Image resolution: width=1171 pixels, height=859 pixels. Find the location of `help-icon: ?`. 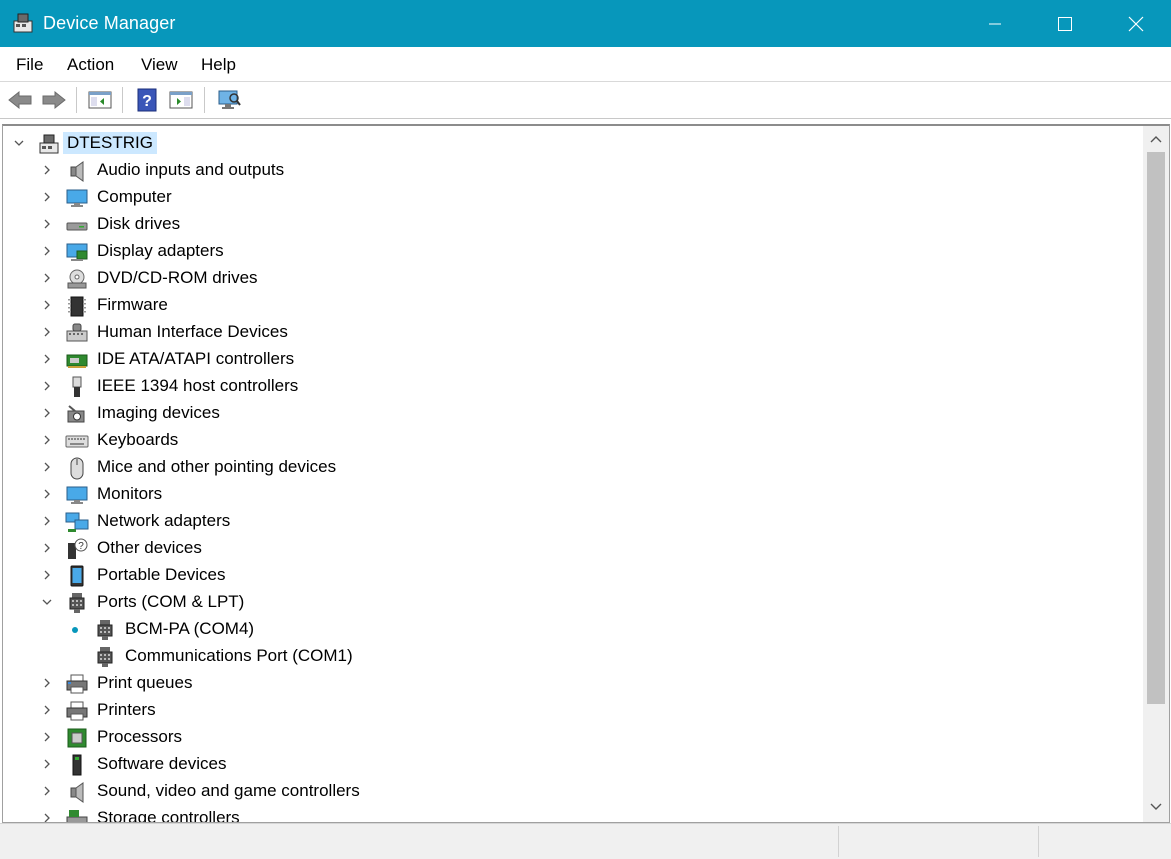

help-icon: ? is located at coordinates (147, 100).